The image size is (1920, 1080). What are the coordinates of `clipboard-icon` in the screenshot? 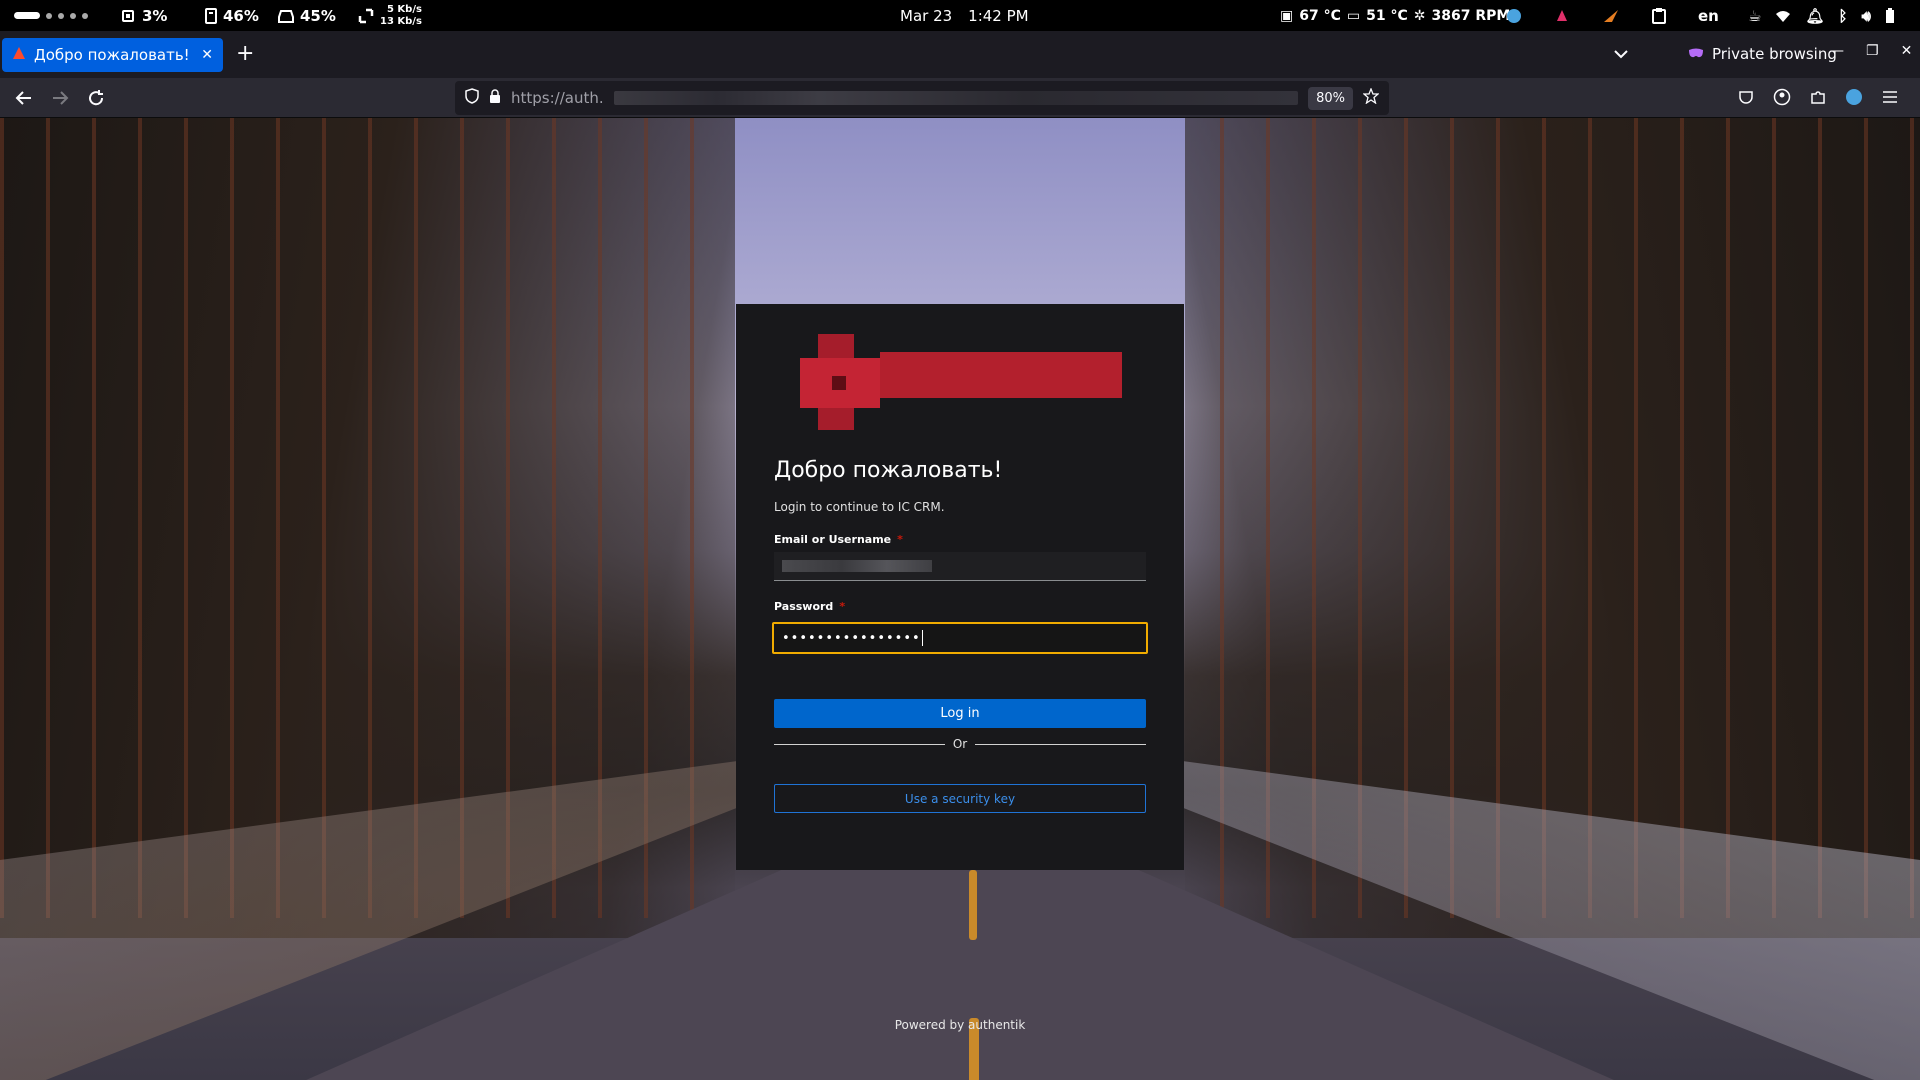 It's located at (1659, 15).